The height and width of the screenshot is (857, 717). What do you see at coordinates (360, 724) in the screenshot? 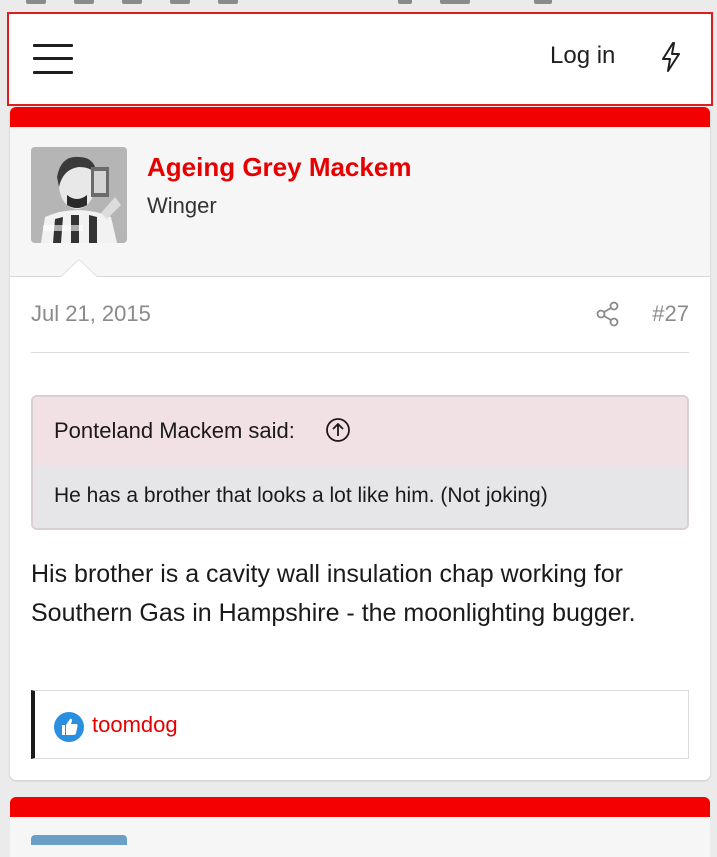
I see `reactions-bar: toomdog` at bounding box center [360, 724].